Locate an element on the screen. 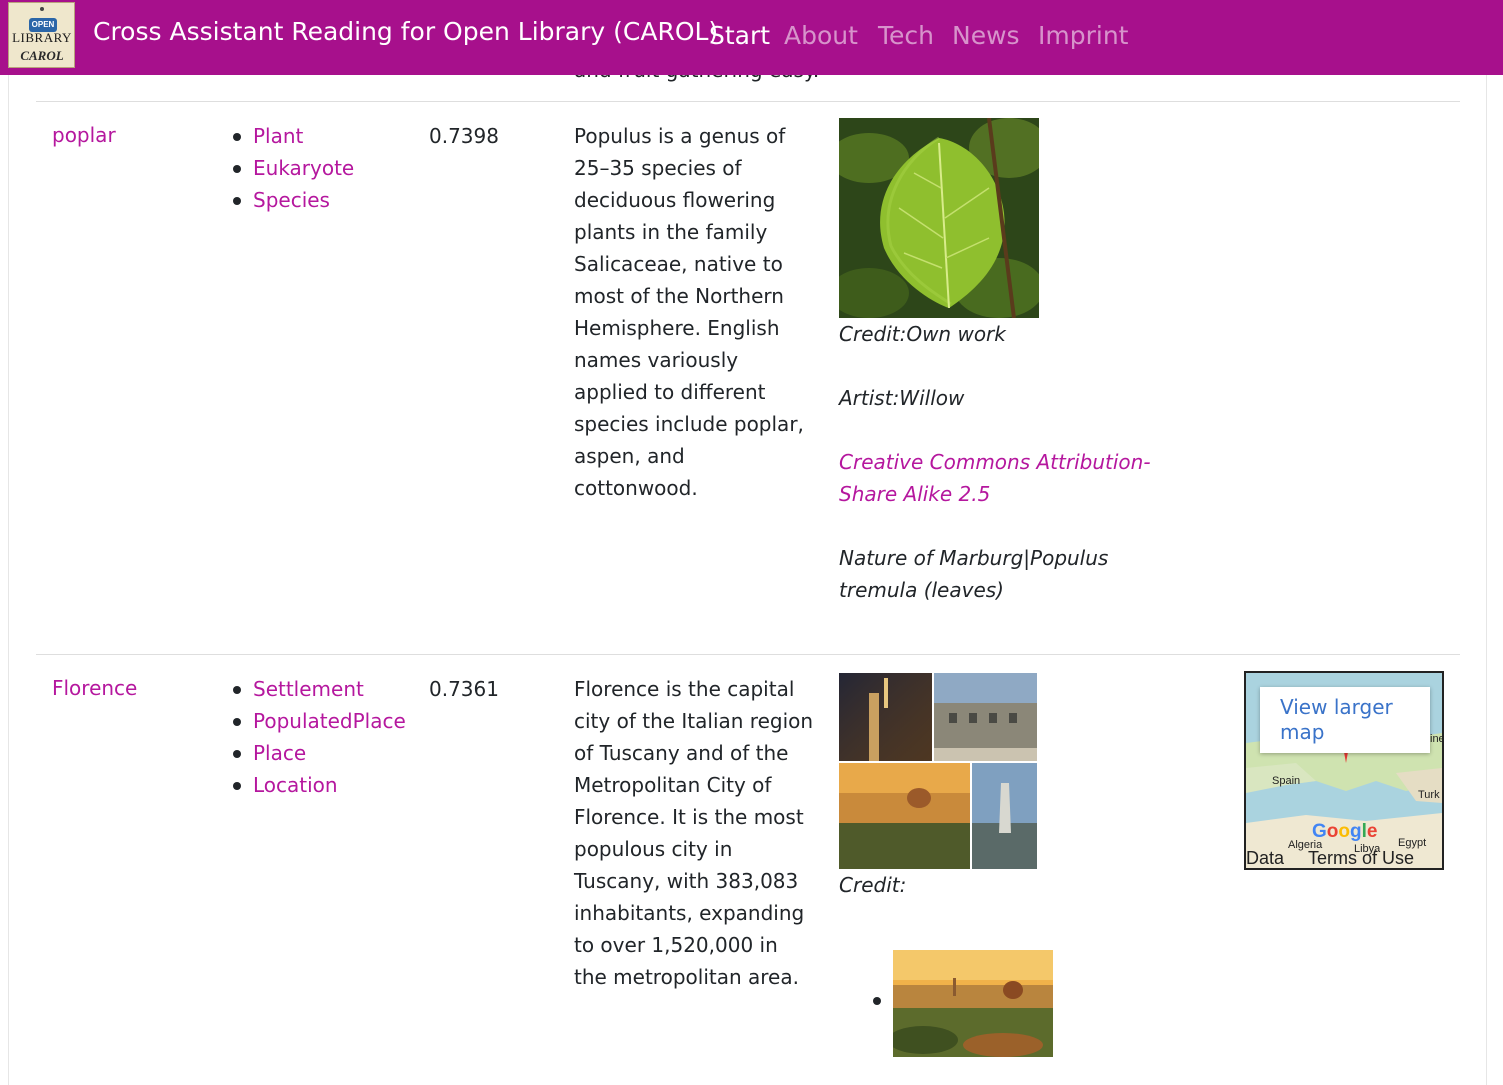 Image resolution: width=1503 pixels, height=1085 pixels. nav-tech: Tech is located at coordinates (906, 35).